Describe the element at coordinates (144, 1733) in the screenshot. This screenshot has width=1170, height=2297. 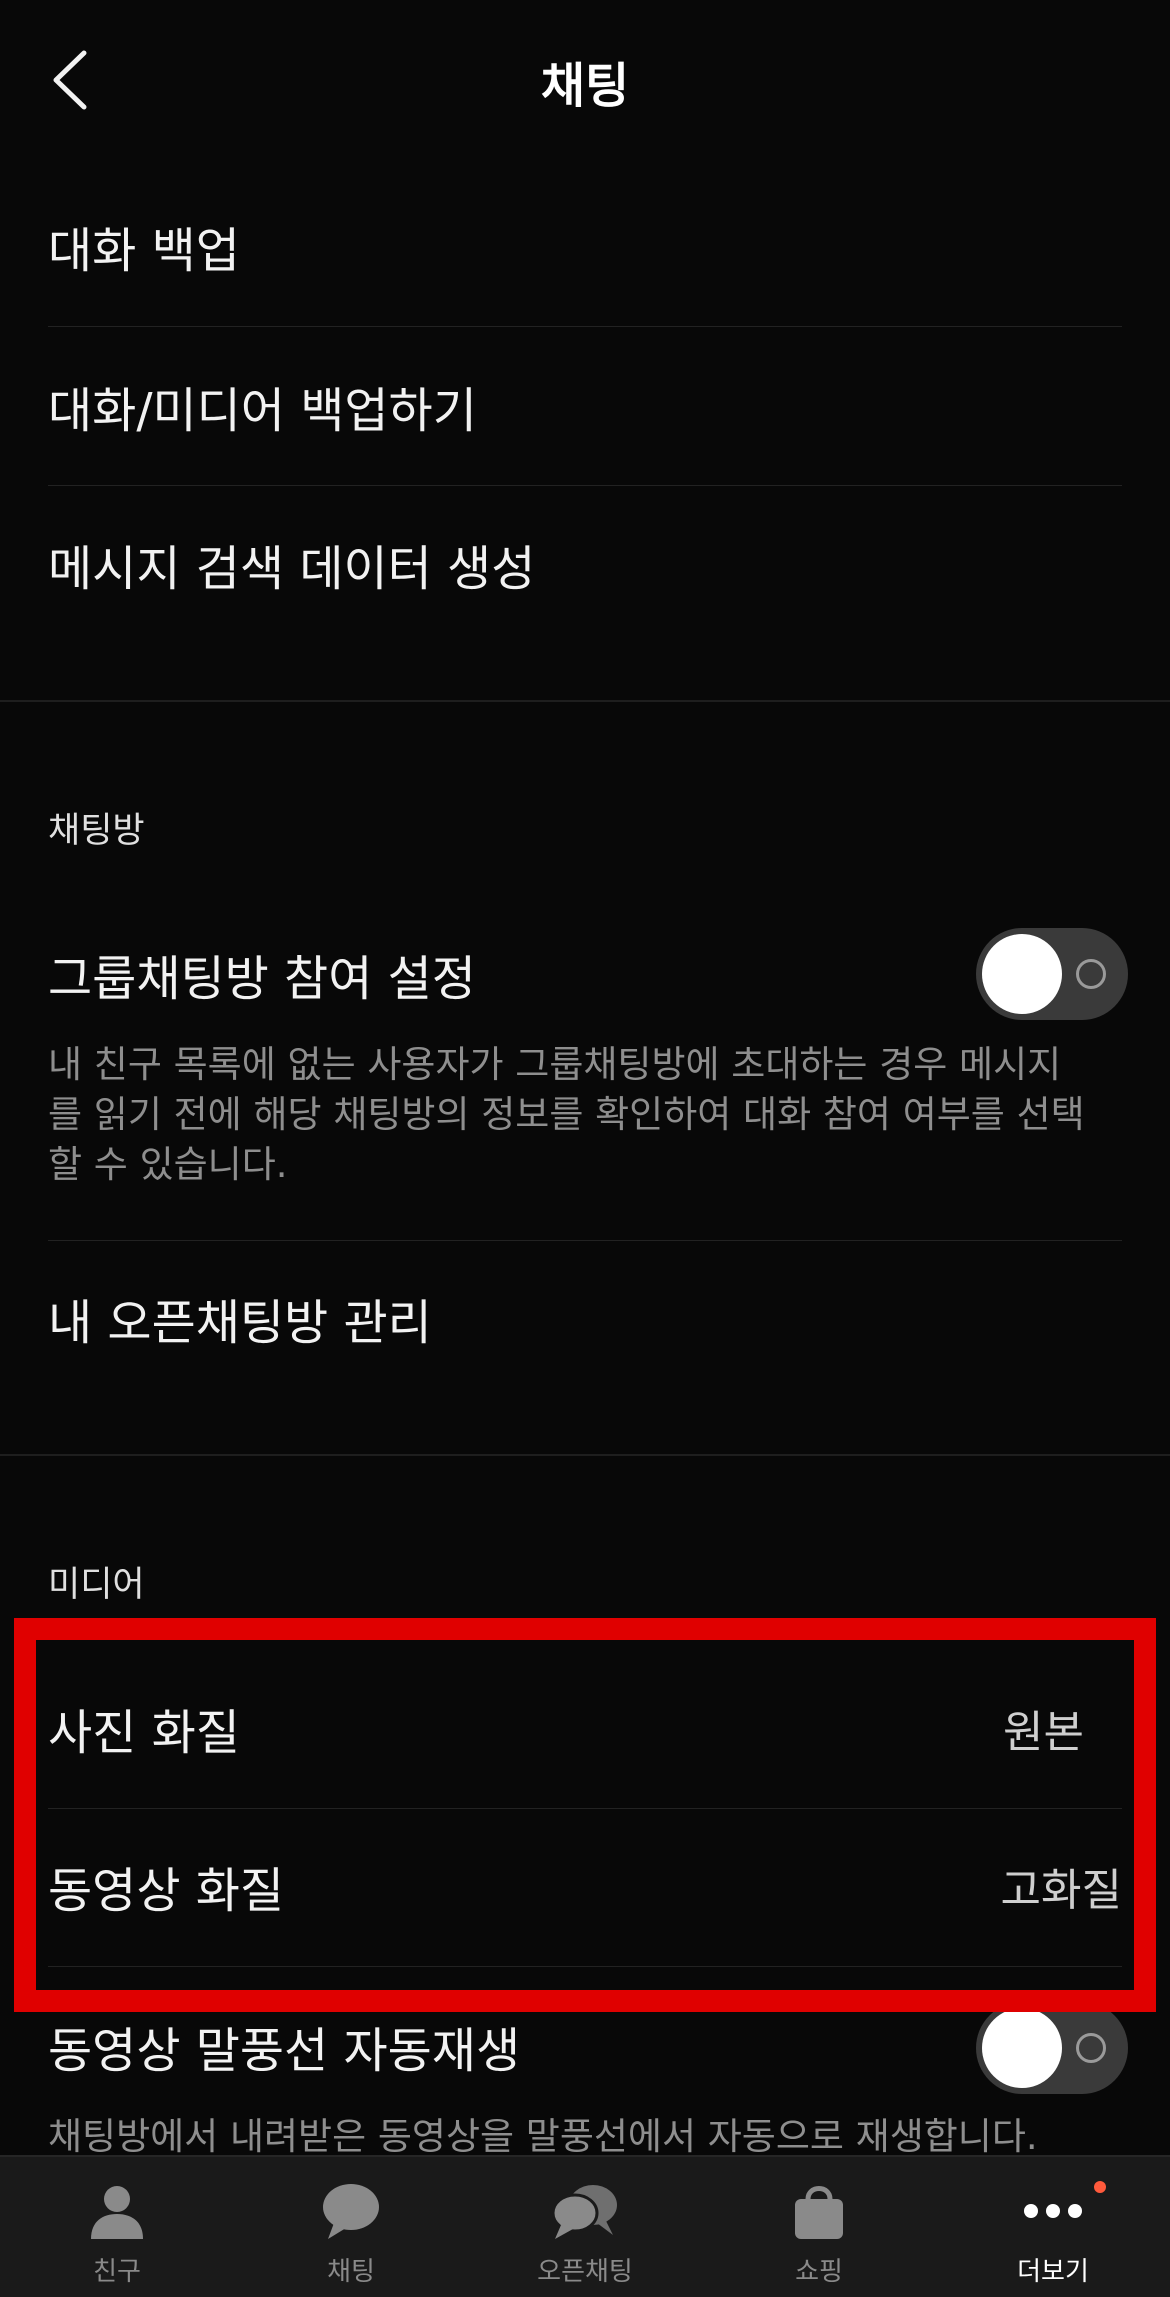
I see `photo-quality-label: 사진 화질` at that location.